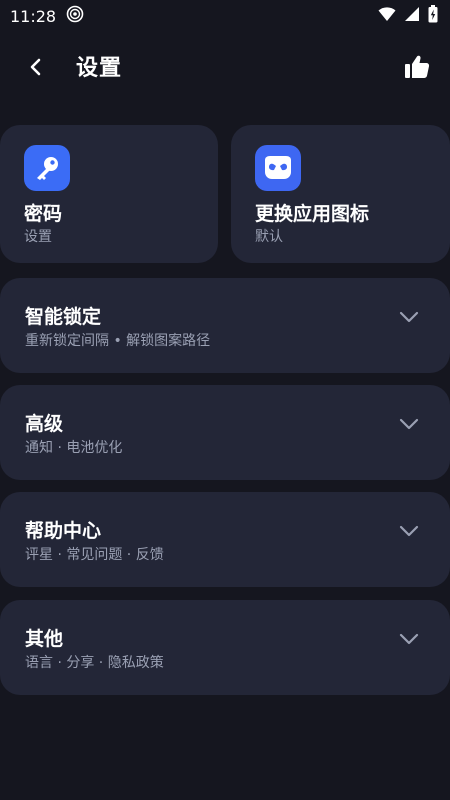  Describe the element at coordinates (43, 214) in the screenshot. I see `password-title: 密码` at that location.